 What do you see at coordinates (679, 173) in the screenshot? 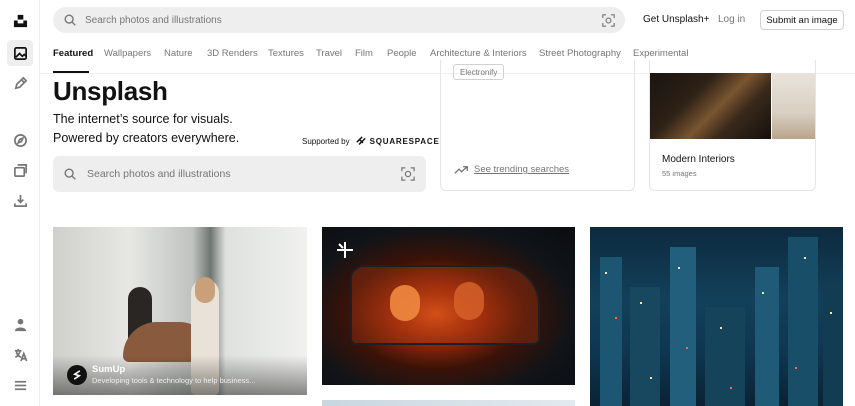
I see `collection-count: 55 images` at bounding box center [679, 173].